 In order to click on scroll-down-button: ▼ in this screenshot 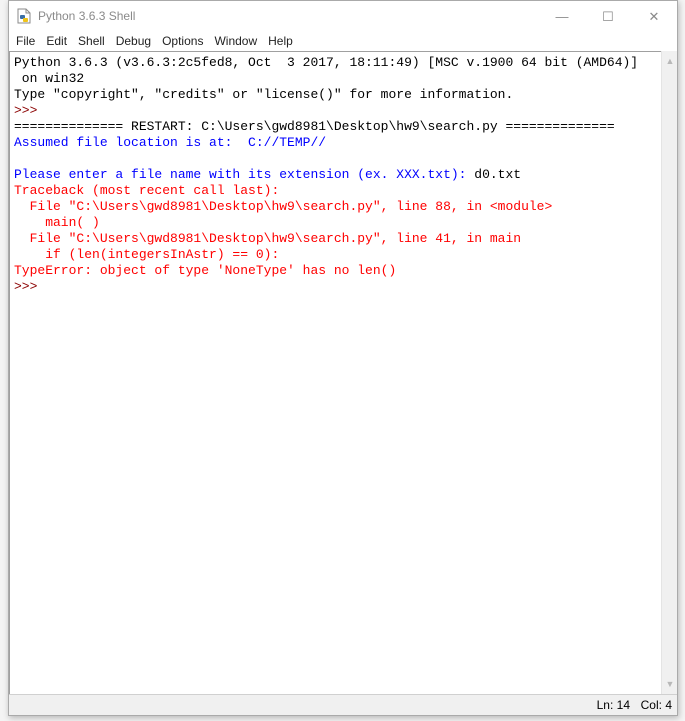, I will do `click(670, 684)`.